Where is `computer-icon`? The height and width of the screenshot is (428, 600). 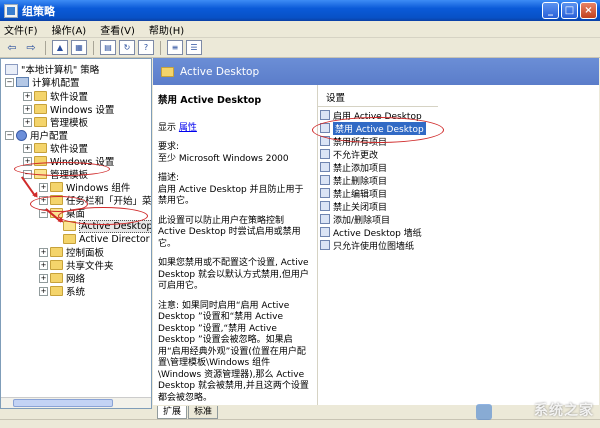 computer-icon is located at coordinates (22, 82).